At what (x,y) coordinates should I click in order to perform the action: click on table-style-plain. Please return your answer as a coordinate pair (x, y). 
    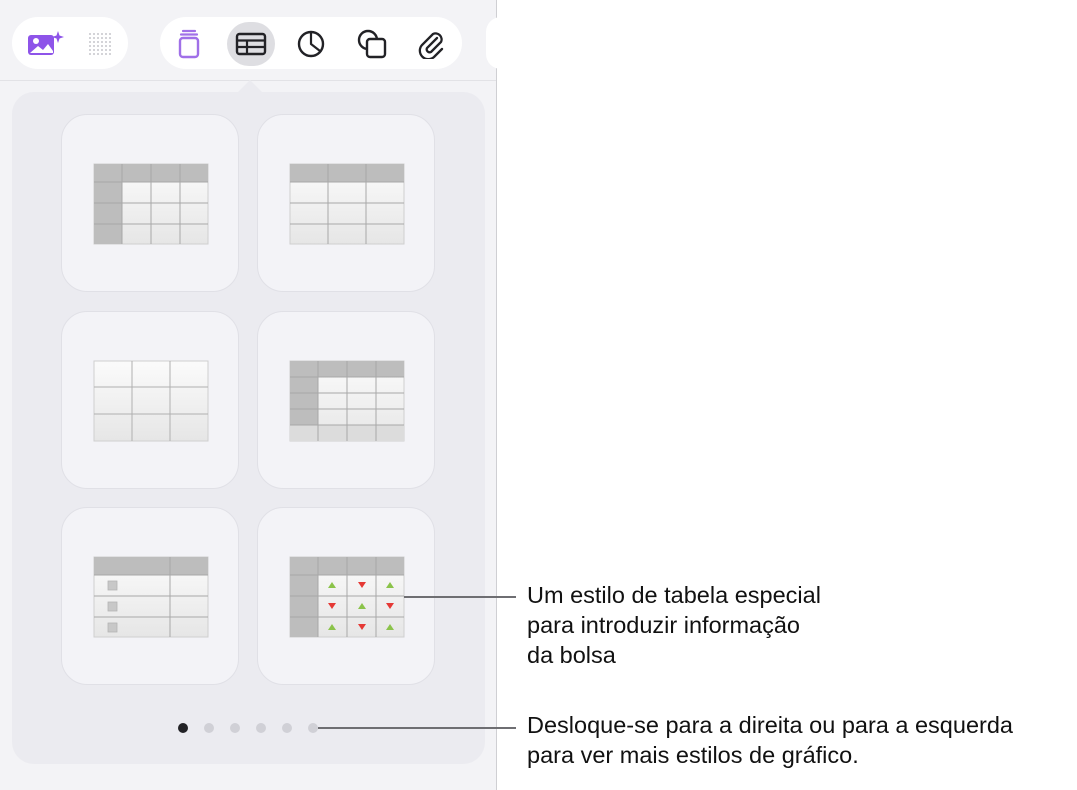
    Looking at the image, I should click on (150, 400).